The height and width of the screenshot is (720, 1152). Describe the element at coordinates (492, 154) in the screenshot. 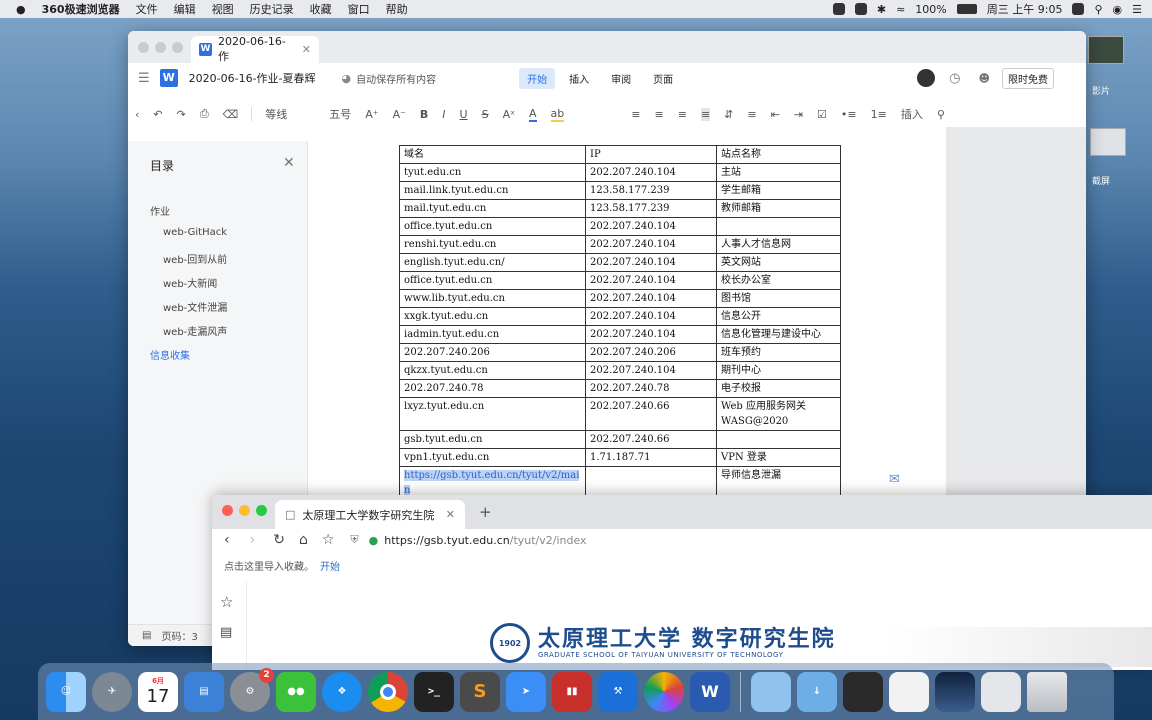

I see `table-header-cell: 域名` at that location.